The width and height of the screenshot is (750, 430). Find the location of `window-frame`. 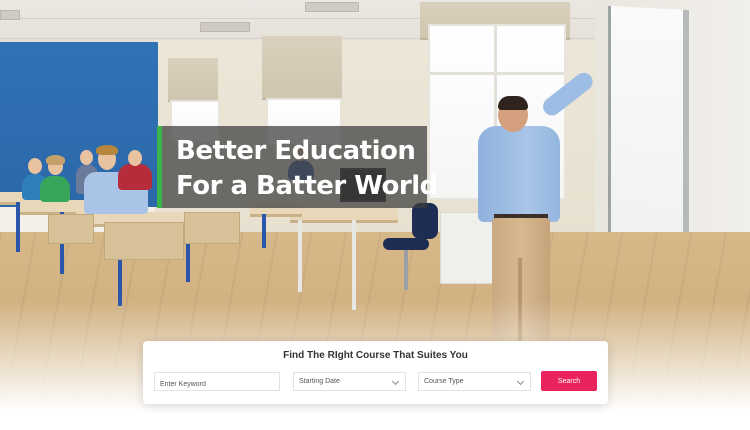

window-frame is located at coordinates (497, 73).